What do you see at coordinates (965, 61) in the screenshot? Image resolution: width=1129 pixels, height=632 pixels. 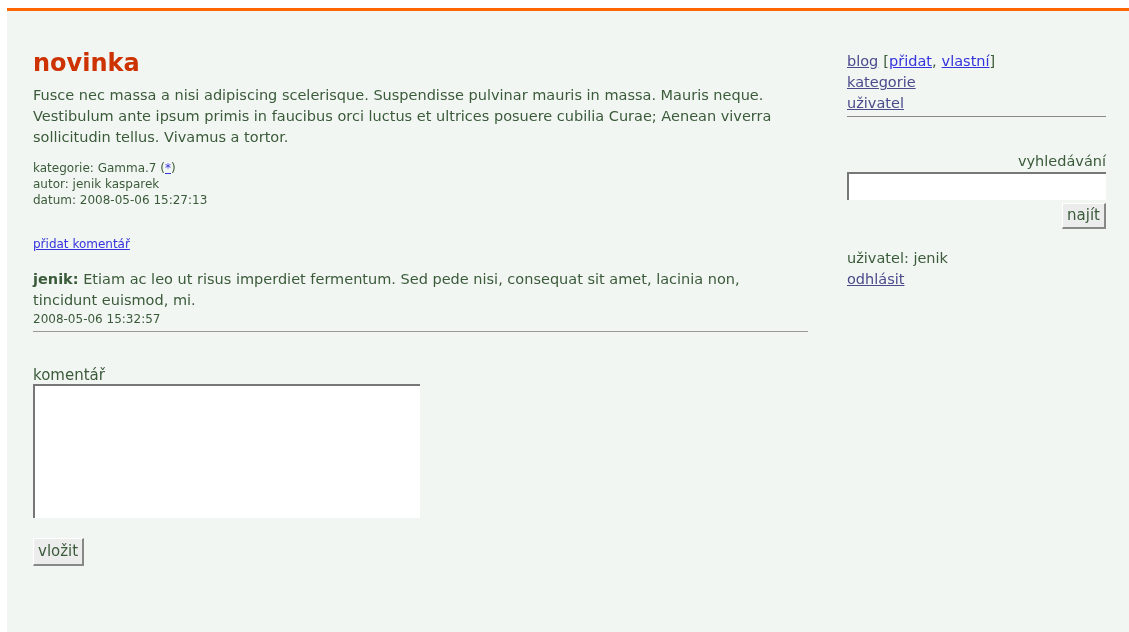 I see `nav-link: vlastní` at bounding box center [965, 61].